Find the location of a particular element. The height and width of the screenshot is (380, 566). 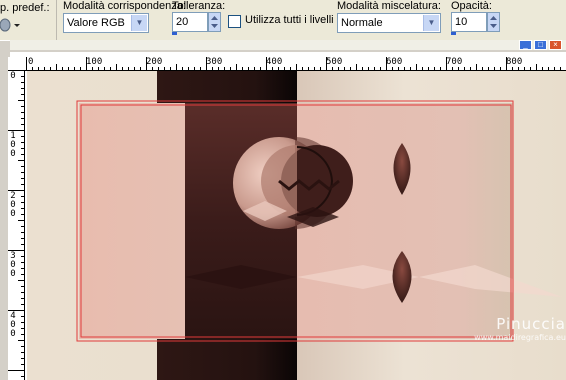

match-mode-value: Valore RGB is located at coordinates (96, 23).